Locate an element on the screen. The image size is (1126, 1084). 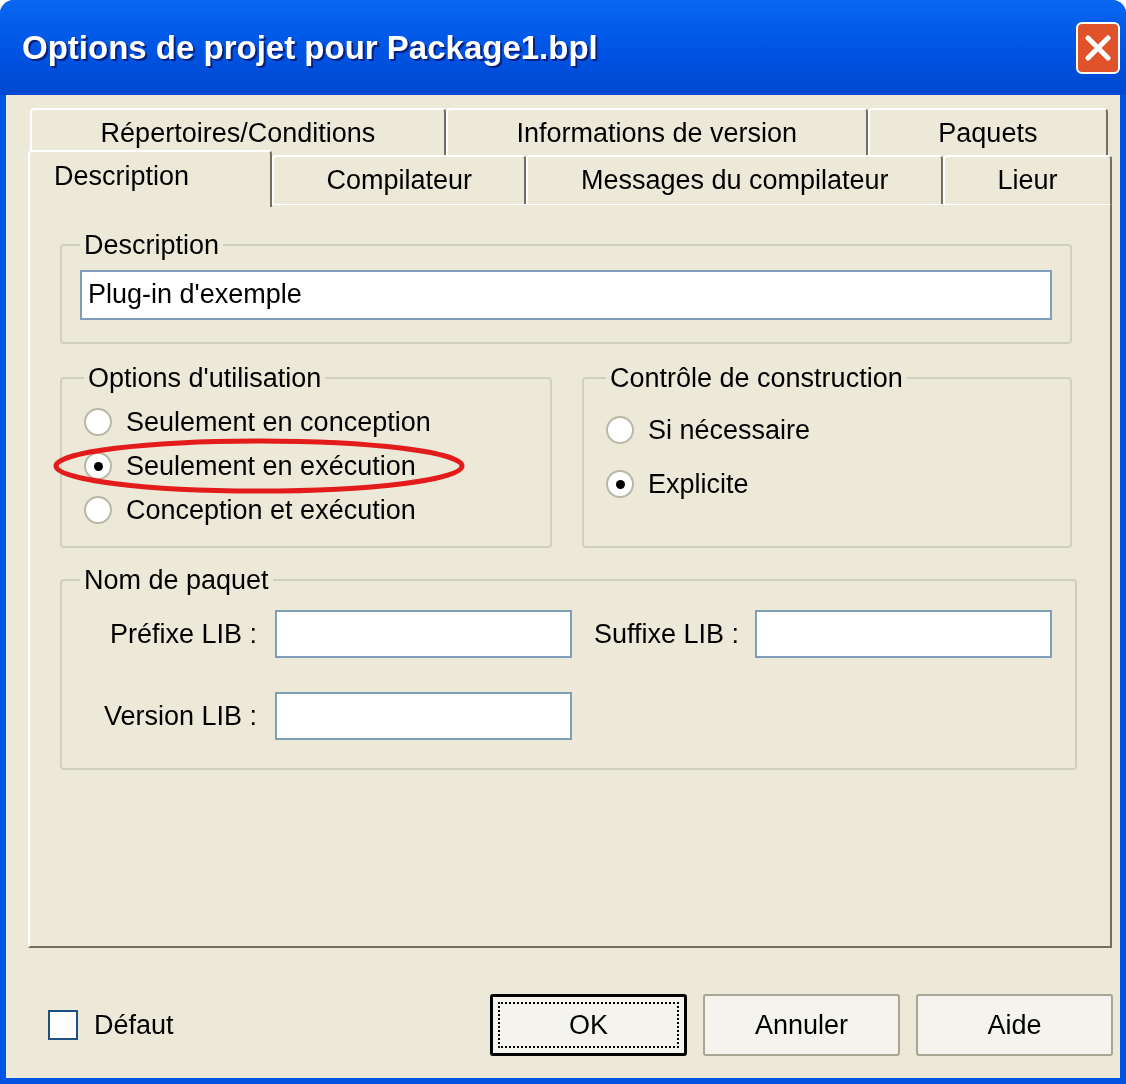
checkbox-label: Défaut is located at coordinates (134, 1025).